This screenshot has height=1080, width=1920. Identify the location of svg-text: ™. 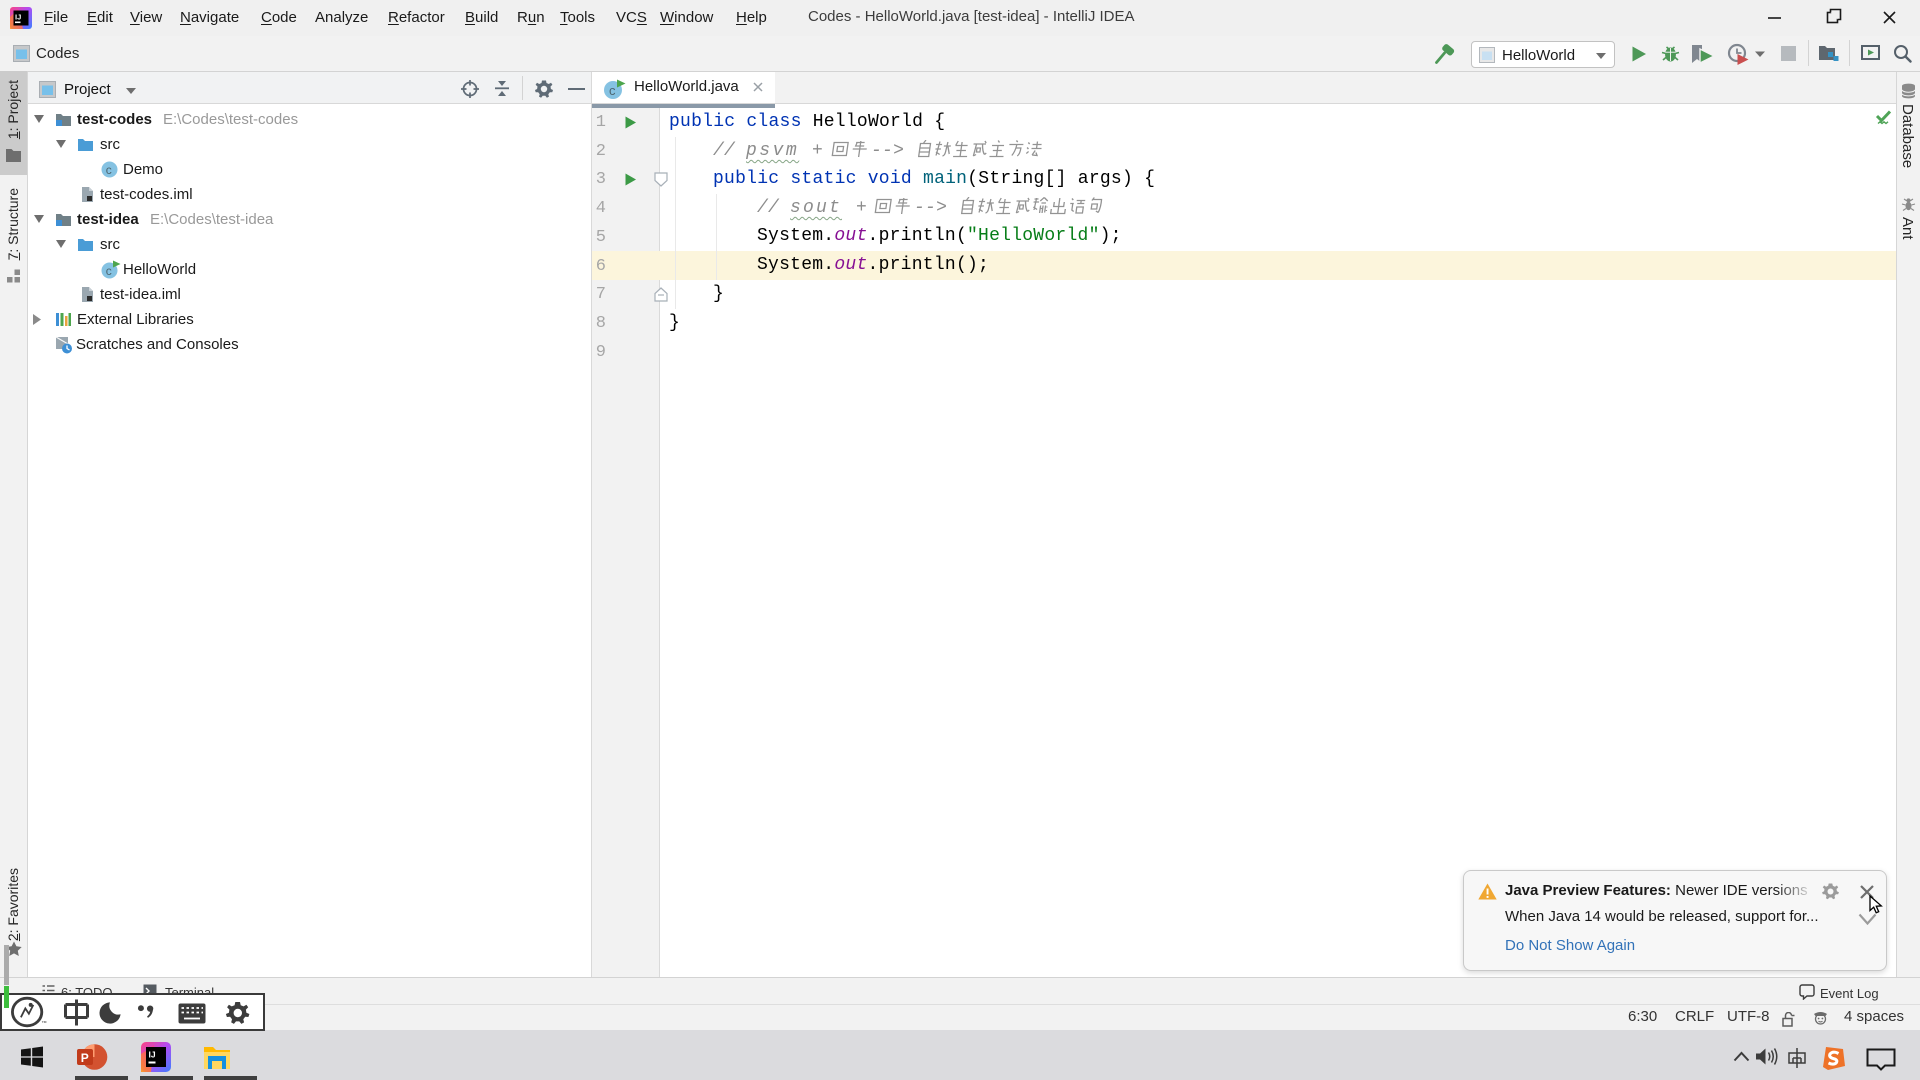
(43, 1023).